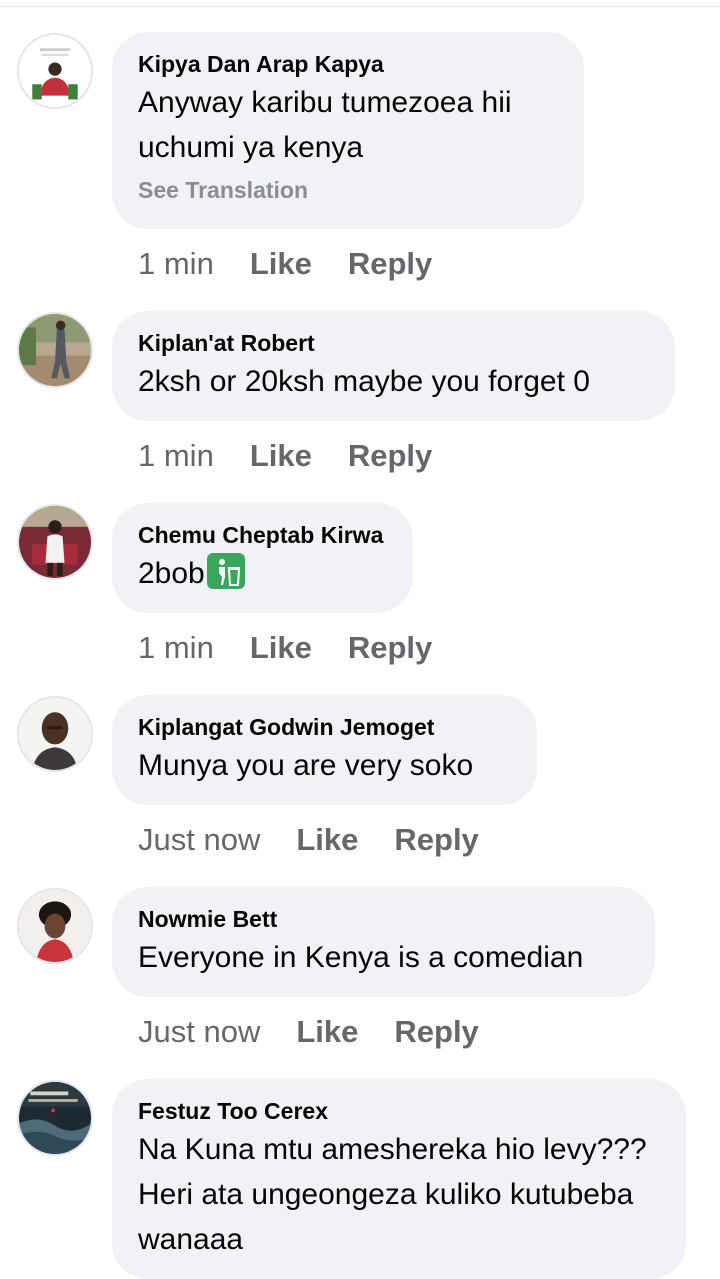 The height and width of the screenshot is (1279, 720). I want to click on put-litter-in-bin-icon, so click(225, 571).